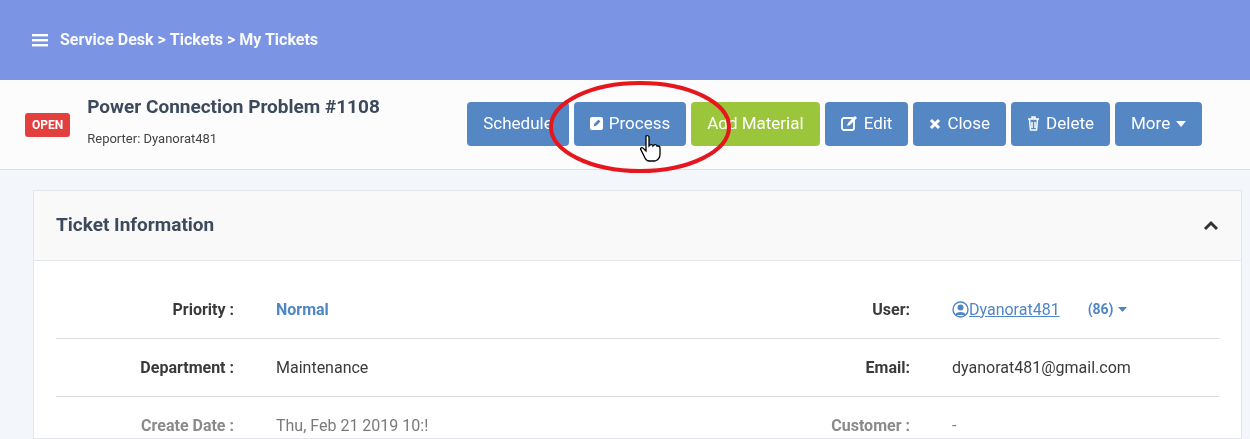 This screenshot has width=1250, height=439. Describe the element at coordinates (323, 367) in the screenshot. I see `field-value: Maintenance` at that location.